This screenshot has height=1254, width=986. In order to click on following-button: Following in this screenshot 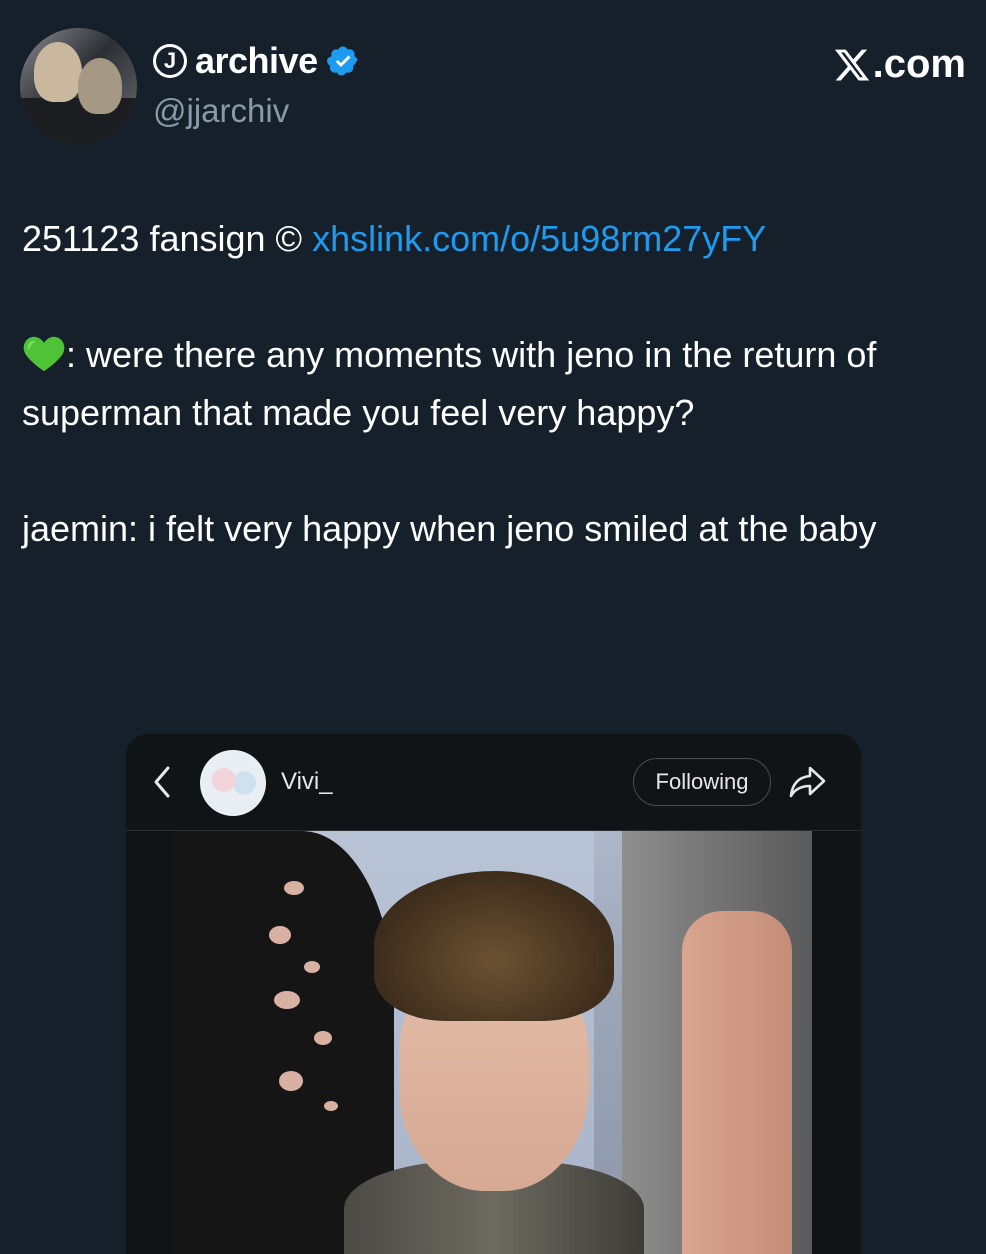, I will do `click(702, 782)`.